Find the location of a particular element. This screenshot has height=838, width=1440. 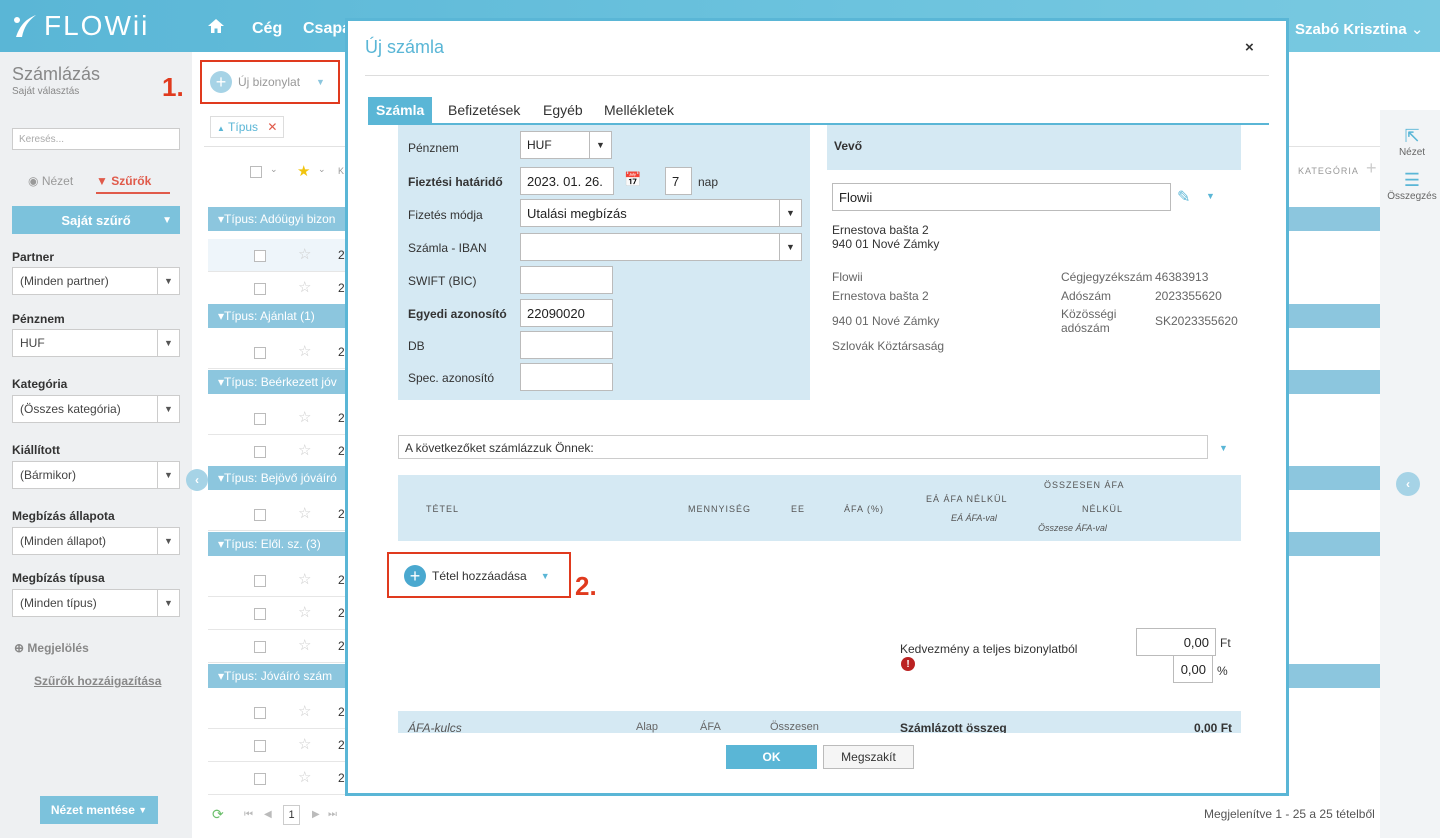

currency-filter-select: HUF ▼ is located at coordinates (96, 343).